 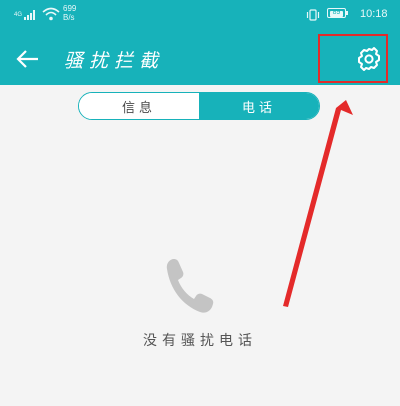 I want to click on tab-calls: 电话, so click(x=259, y=106).